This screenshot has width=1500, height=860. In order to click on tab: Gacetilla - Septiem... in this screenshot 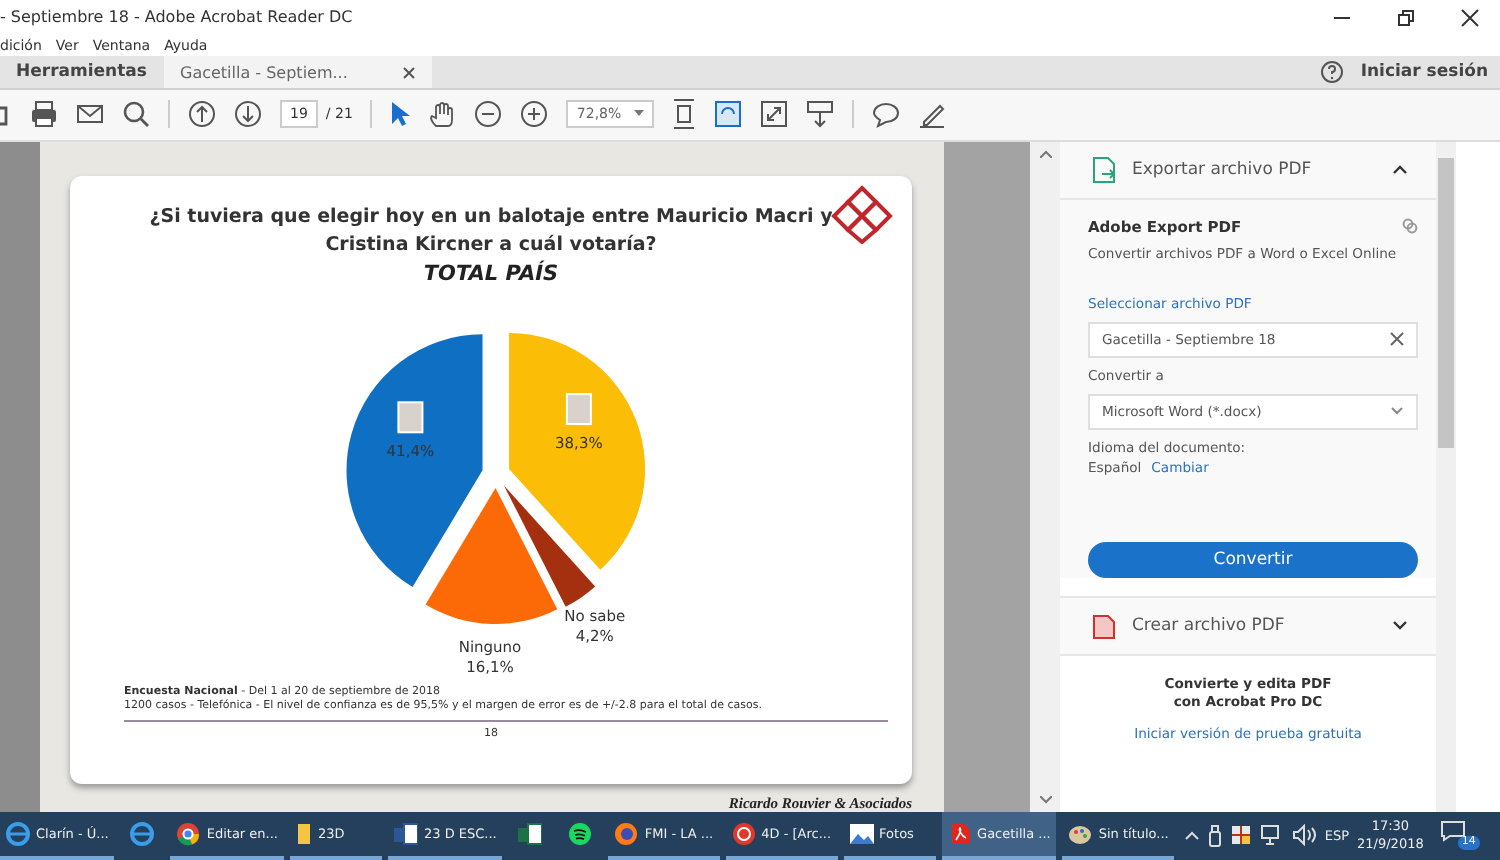, I will do `click(298, 72)`.